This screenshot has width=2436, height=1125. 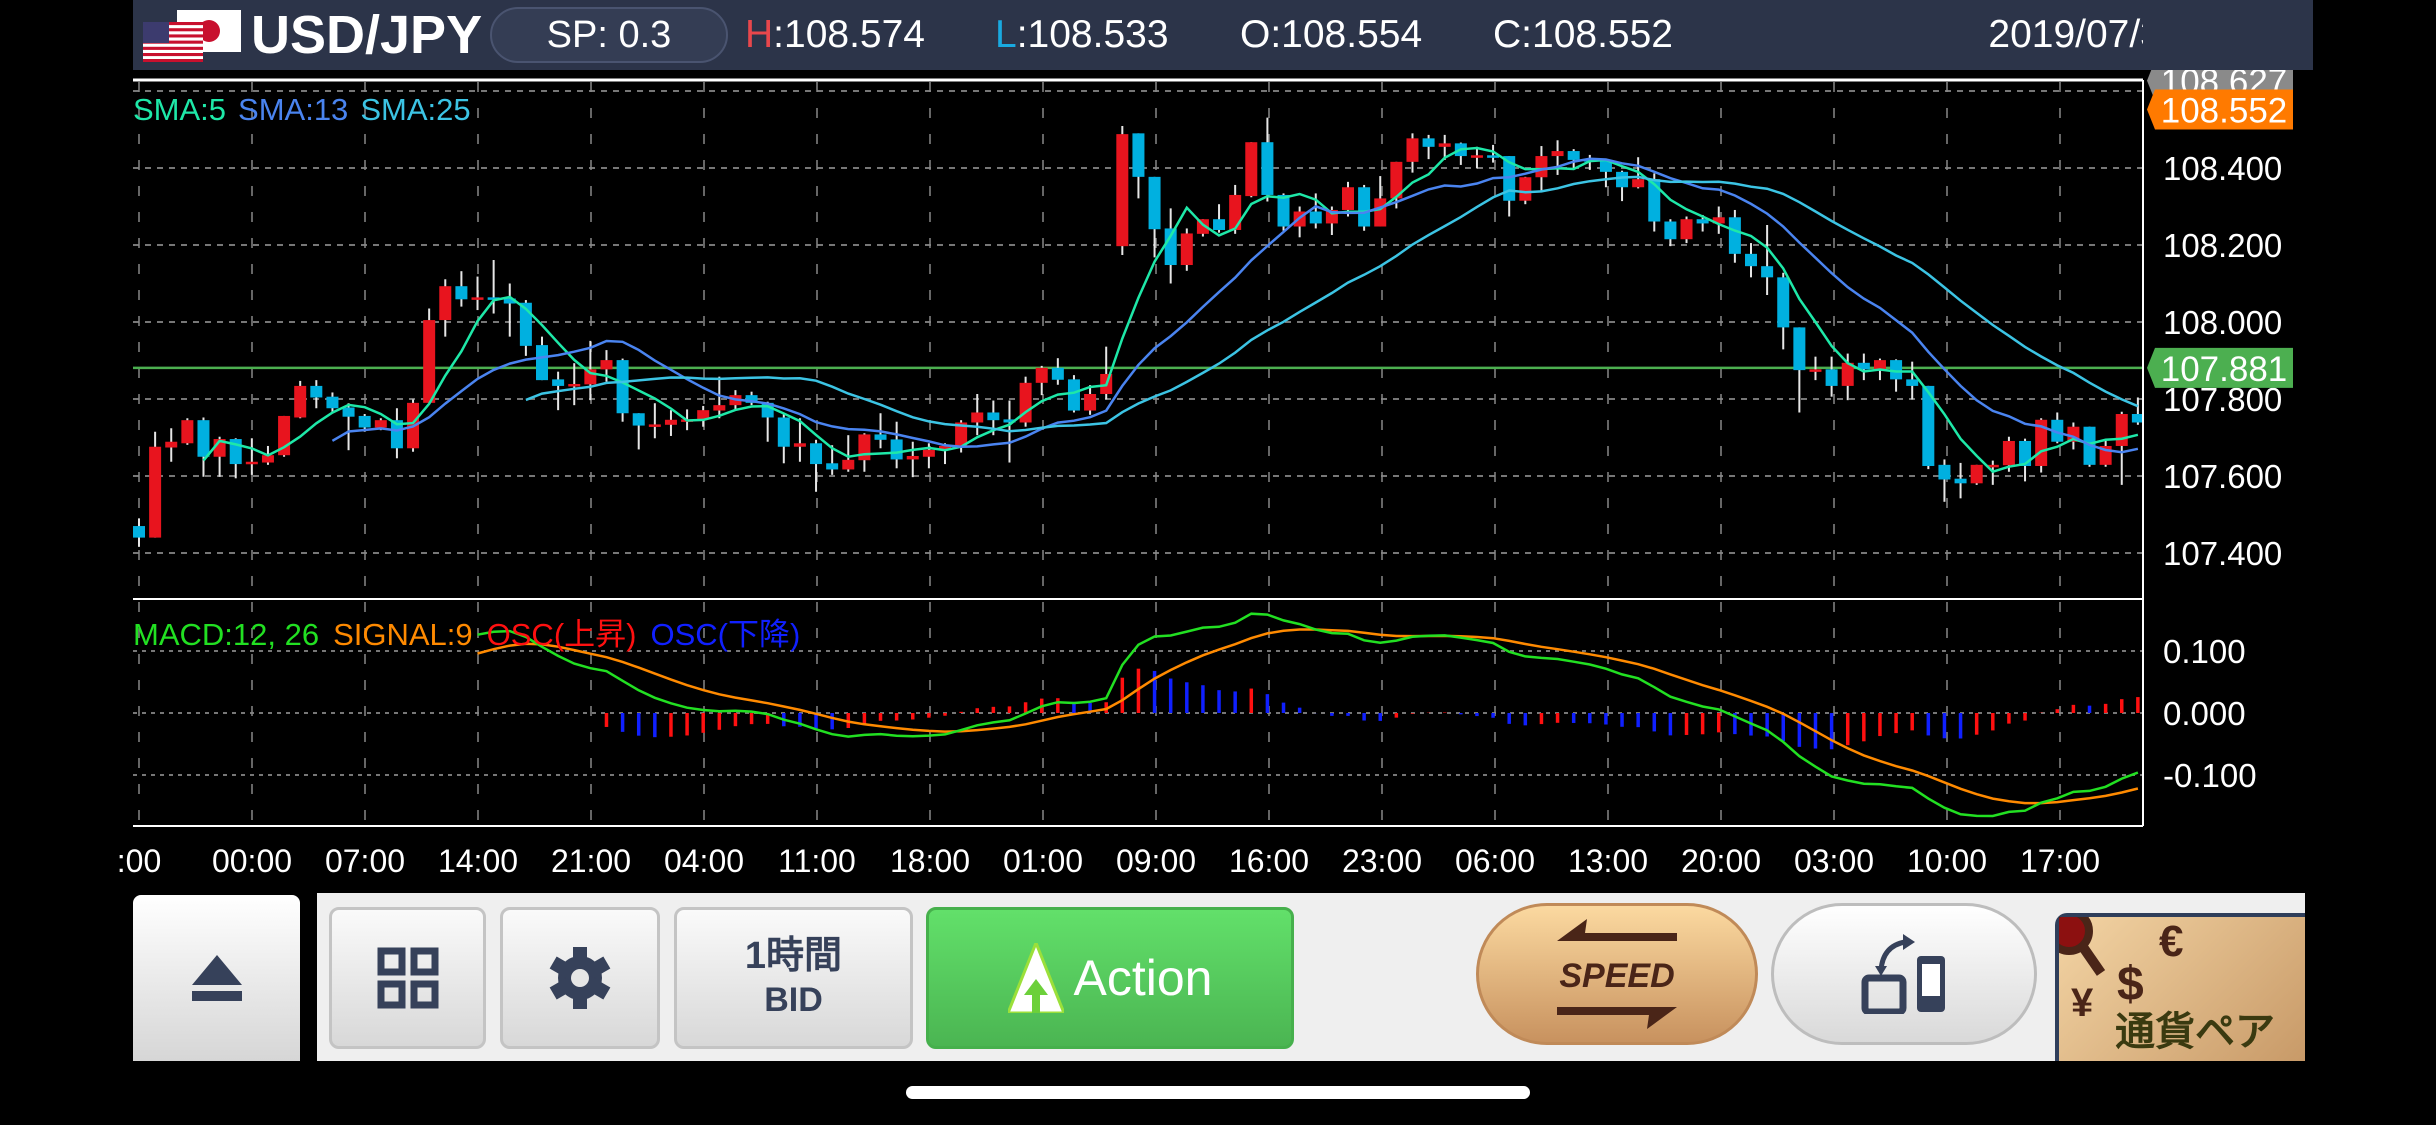 What do you see at coordinates (216, 978) in the screenshot?
I see `collapse-toolbar-button` at bounding box center [216, 978].